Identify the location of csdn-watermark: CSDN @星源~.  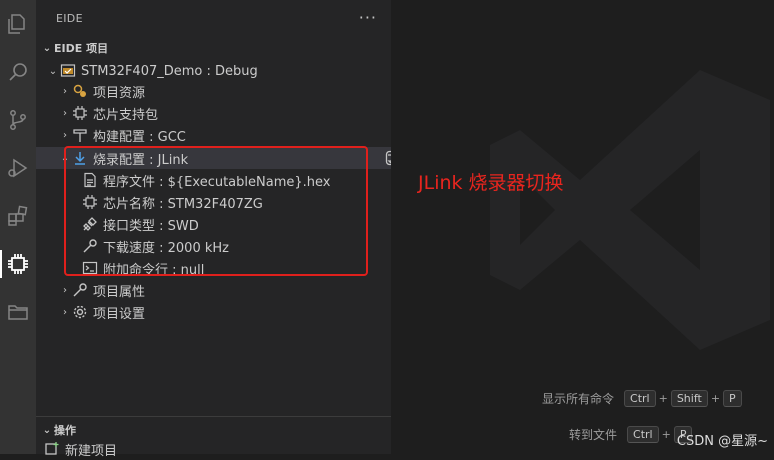
(722, 441).